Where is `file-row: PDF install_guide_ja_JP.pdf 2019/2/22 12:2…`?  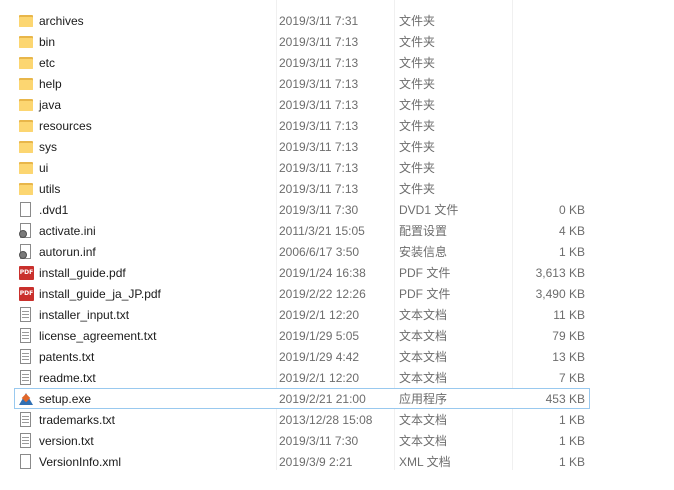
file-row: PDF install_guide_ja_JP.pdf 2019/2/22 12:2… is located at coordinates (302, 293).